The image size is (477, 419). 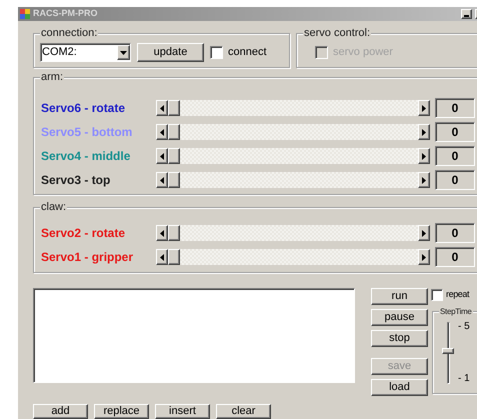 I want to click on servo-label: Servo3 - top, so click(x=76, y=180).